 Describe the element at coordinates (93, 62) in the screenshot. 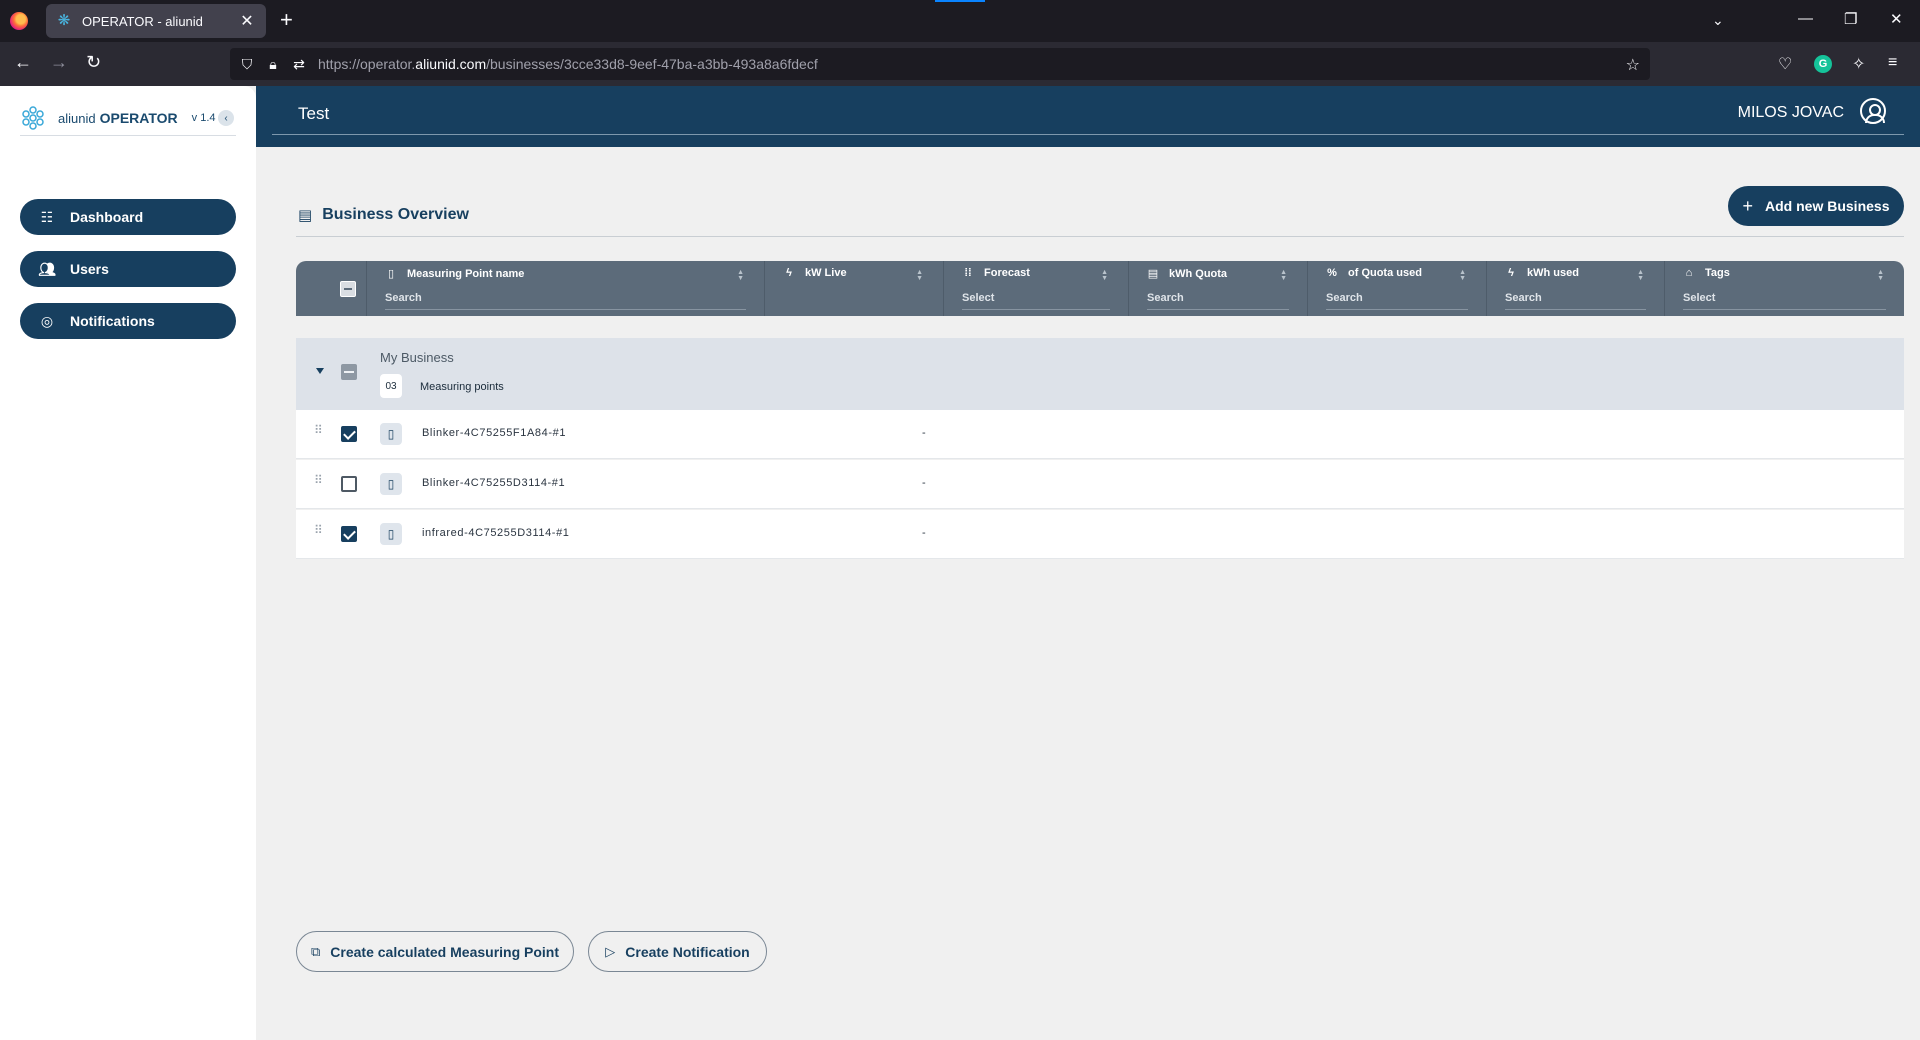

I see `reload-icon: ↻` at that location.